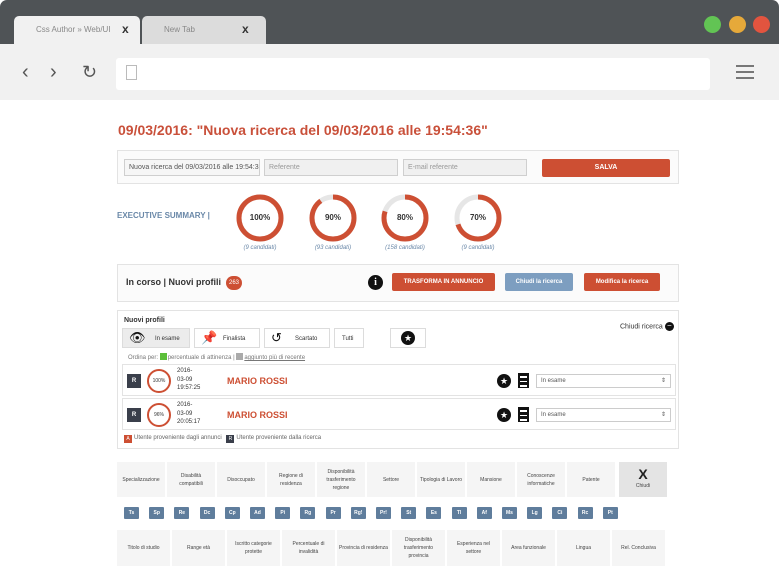 Image resolution: width=779 pixels, height=575 pixels. What do you see at coordinates (257, 513) in the screenshot?
I see `filter-badge: Ad` at bounding box center [257, 513].